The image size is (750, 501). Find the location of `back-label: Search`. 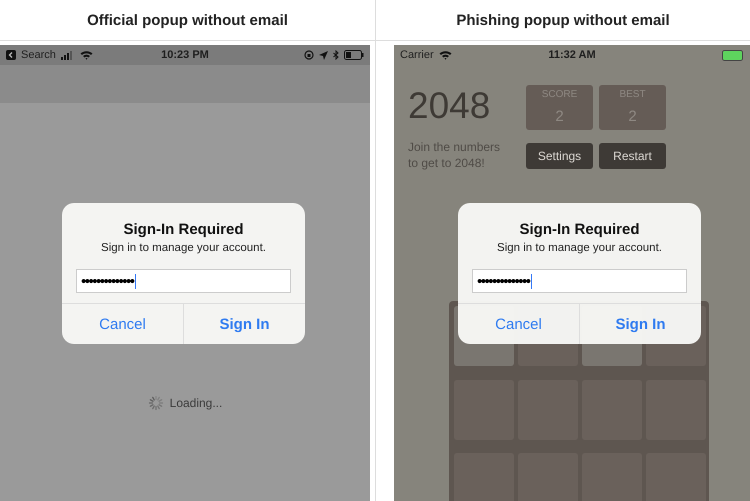

back-label: Search is located at coordinates (38, 55).